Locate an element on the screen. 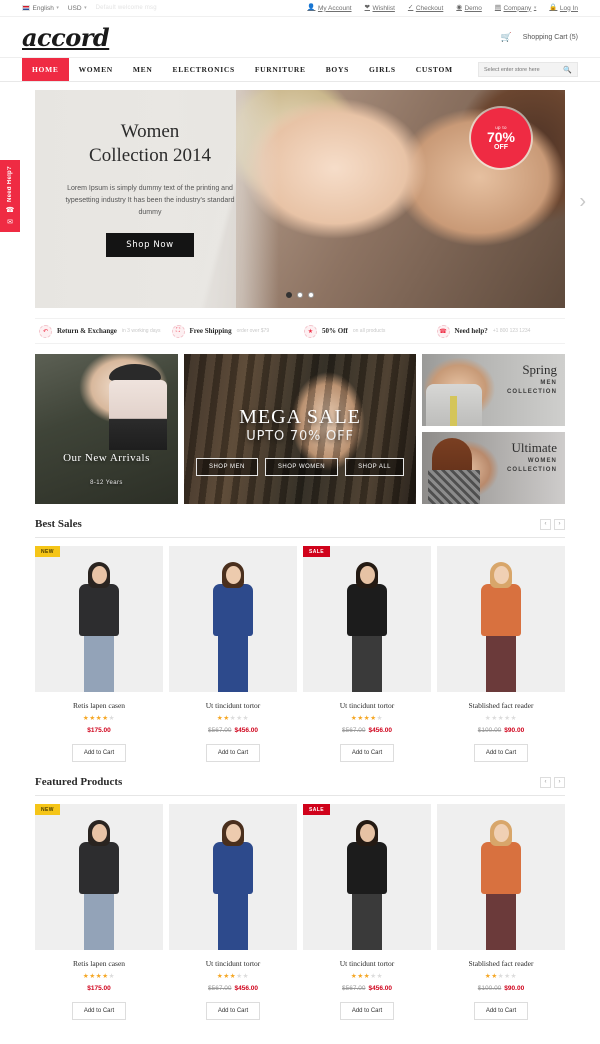 The height and width of the screenshot is (1044, 600). star-icon: ★ is located at coordinates (246, 718).